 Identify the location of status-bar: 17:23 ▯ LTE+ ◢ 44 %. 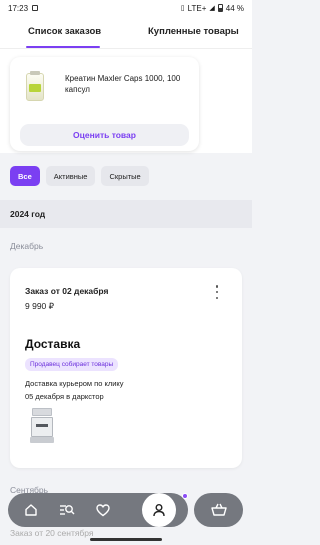
(126, 8).